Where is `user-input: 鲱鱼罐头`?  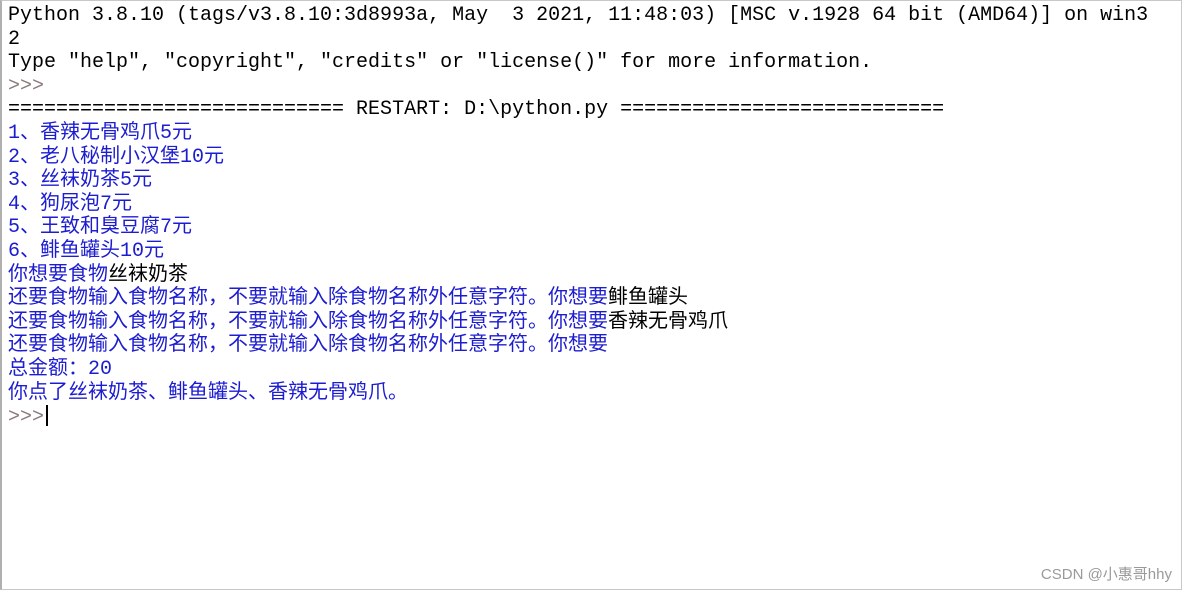
user-input: 鲱鱼罐头 is located at coordinates (648, 299).